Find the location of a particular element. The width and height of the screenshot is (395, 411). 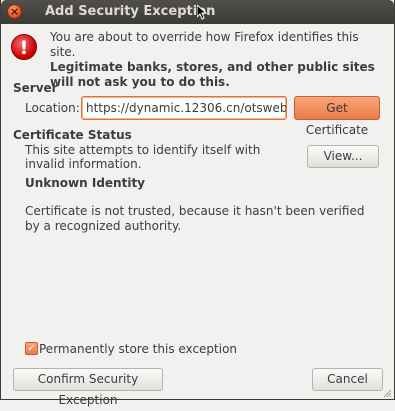

certificate-status-heading: Certificate Status is located at coordinates (72, 135).